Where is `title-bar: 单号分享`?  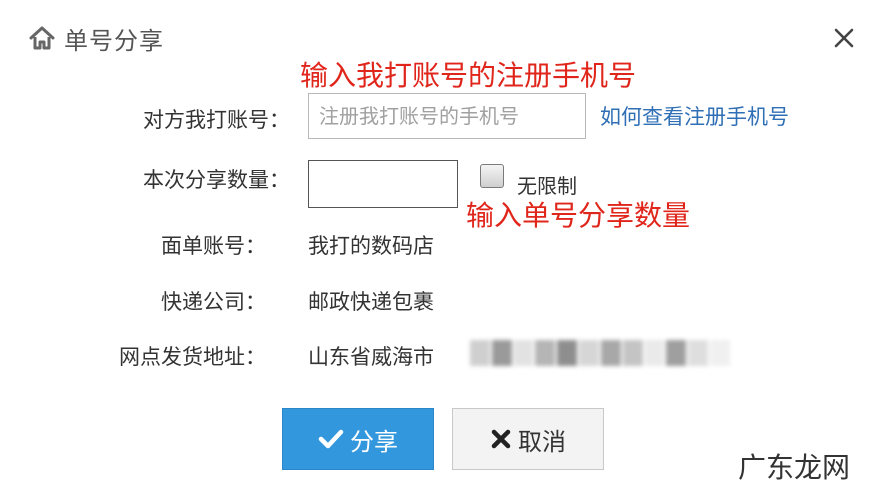 title-bar: 单号分享 is located at coordinates (96, 38).